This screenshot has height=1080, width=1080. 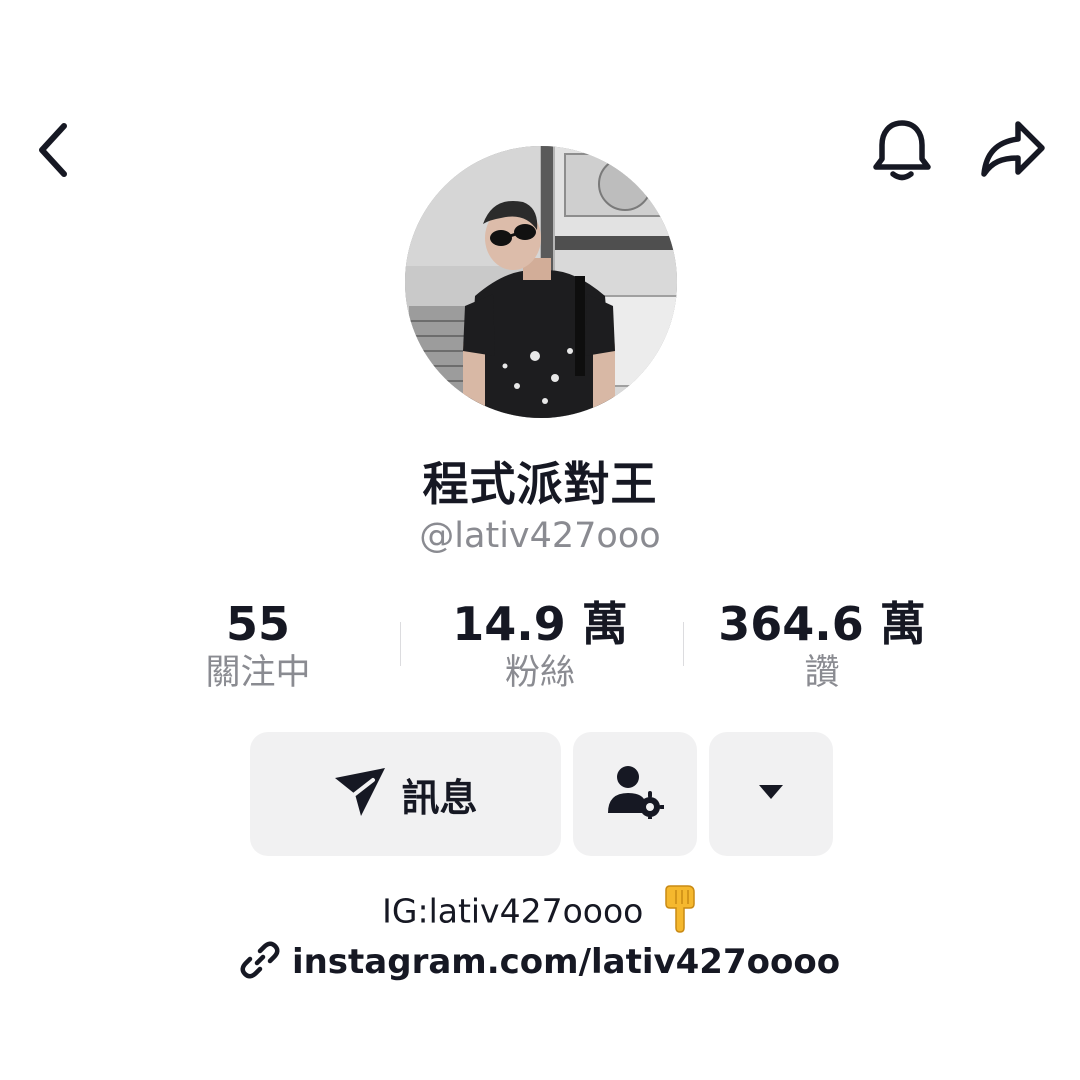 What do you see at coordinates (513, 911) in the screenshot?
I see `bio-text: IG:lativ427oooo` at bounding box center [513, 911].